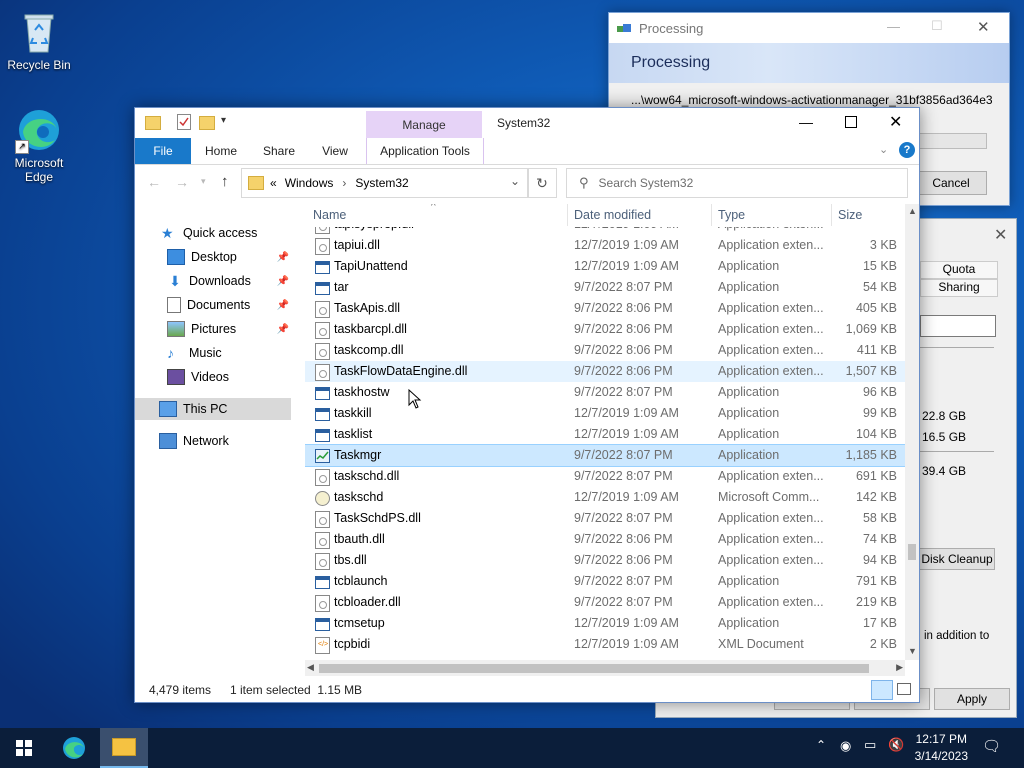  Describe the element at coordinates (542, 183) in the screenshot. I see `refresh-button: ↻` at that location.